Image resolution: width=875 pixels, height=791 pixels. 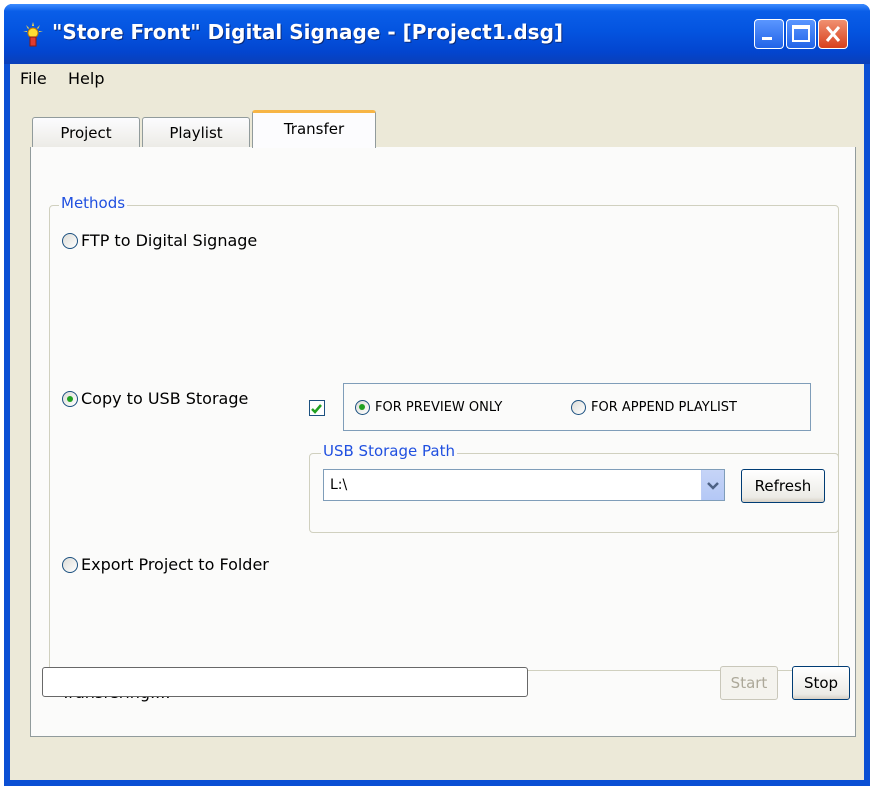 I want to click on minimize-icon, so click(x=767, y=38).